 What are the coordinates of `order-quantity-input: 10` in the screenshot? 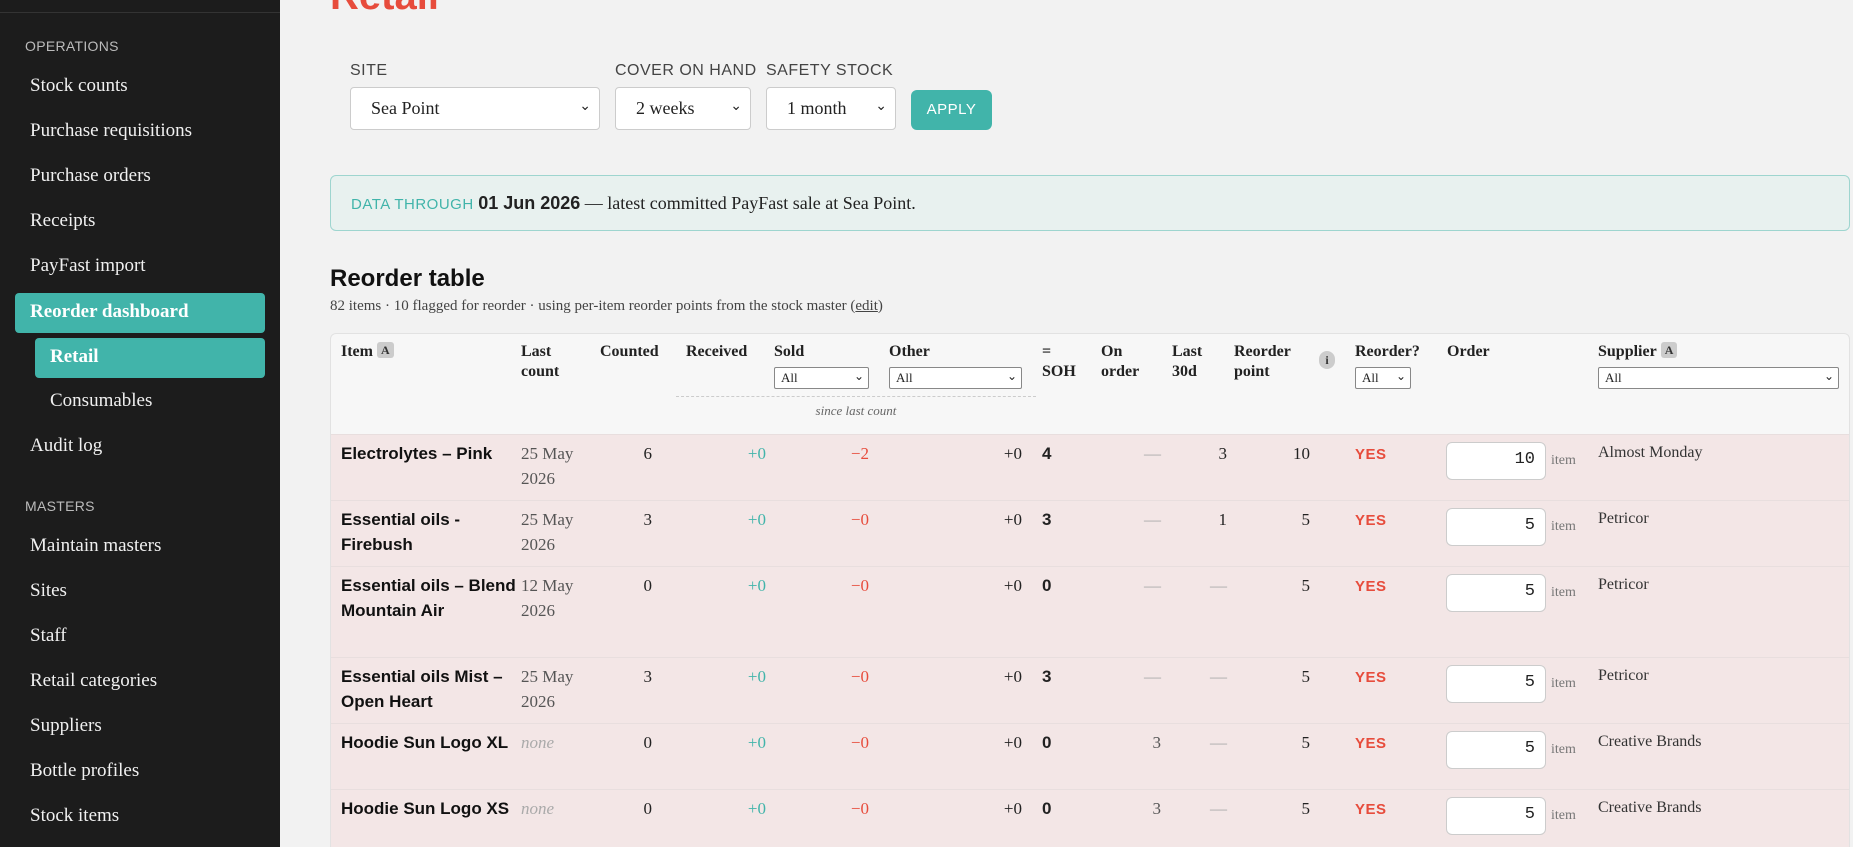 It's located at (1496, 461).